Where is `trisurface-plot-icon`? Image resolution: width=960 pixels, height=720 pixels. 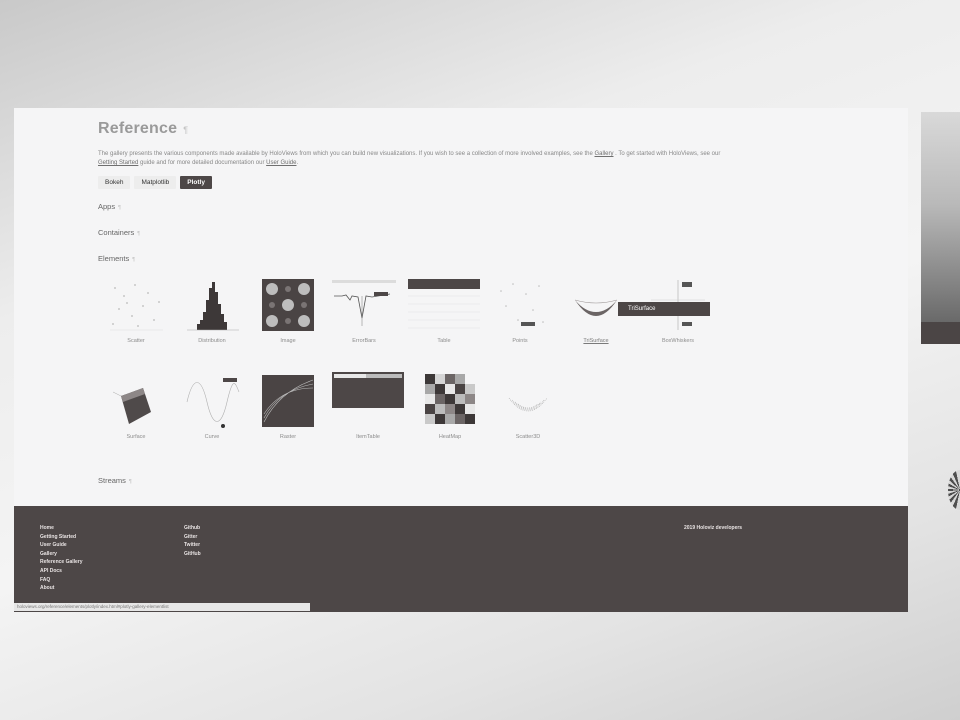 trisurface-plot-icon is located at coordinates (596, 307).